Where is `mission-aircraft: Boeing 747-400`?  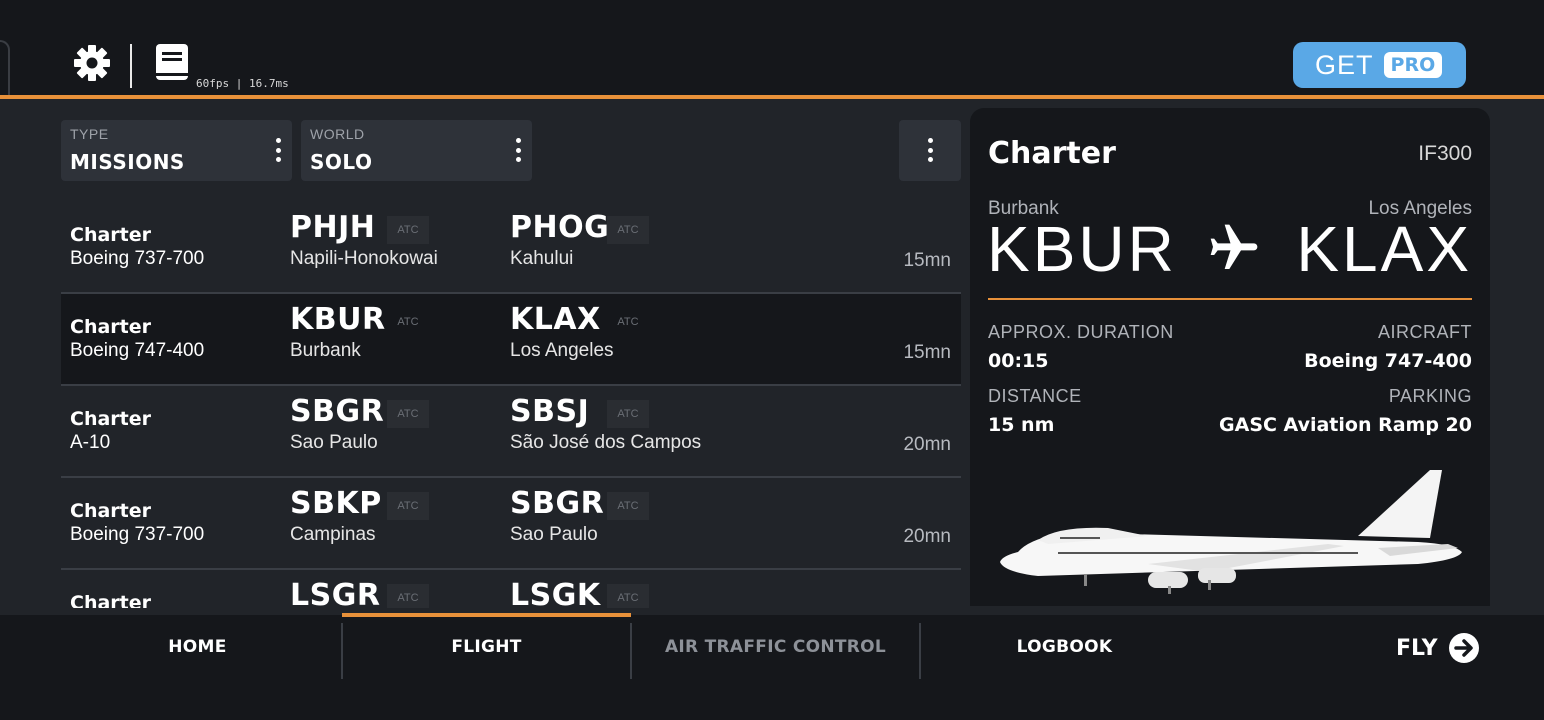 mission-aircraft: Boeing 747-400 is located at coordinates (137, 350).